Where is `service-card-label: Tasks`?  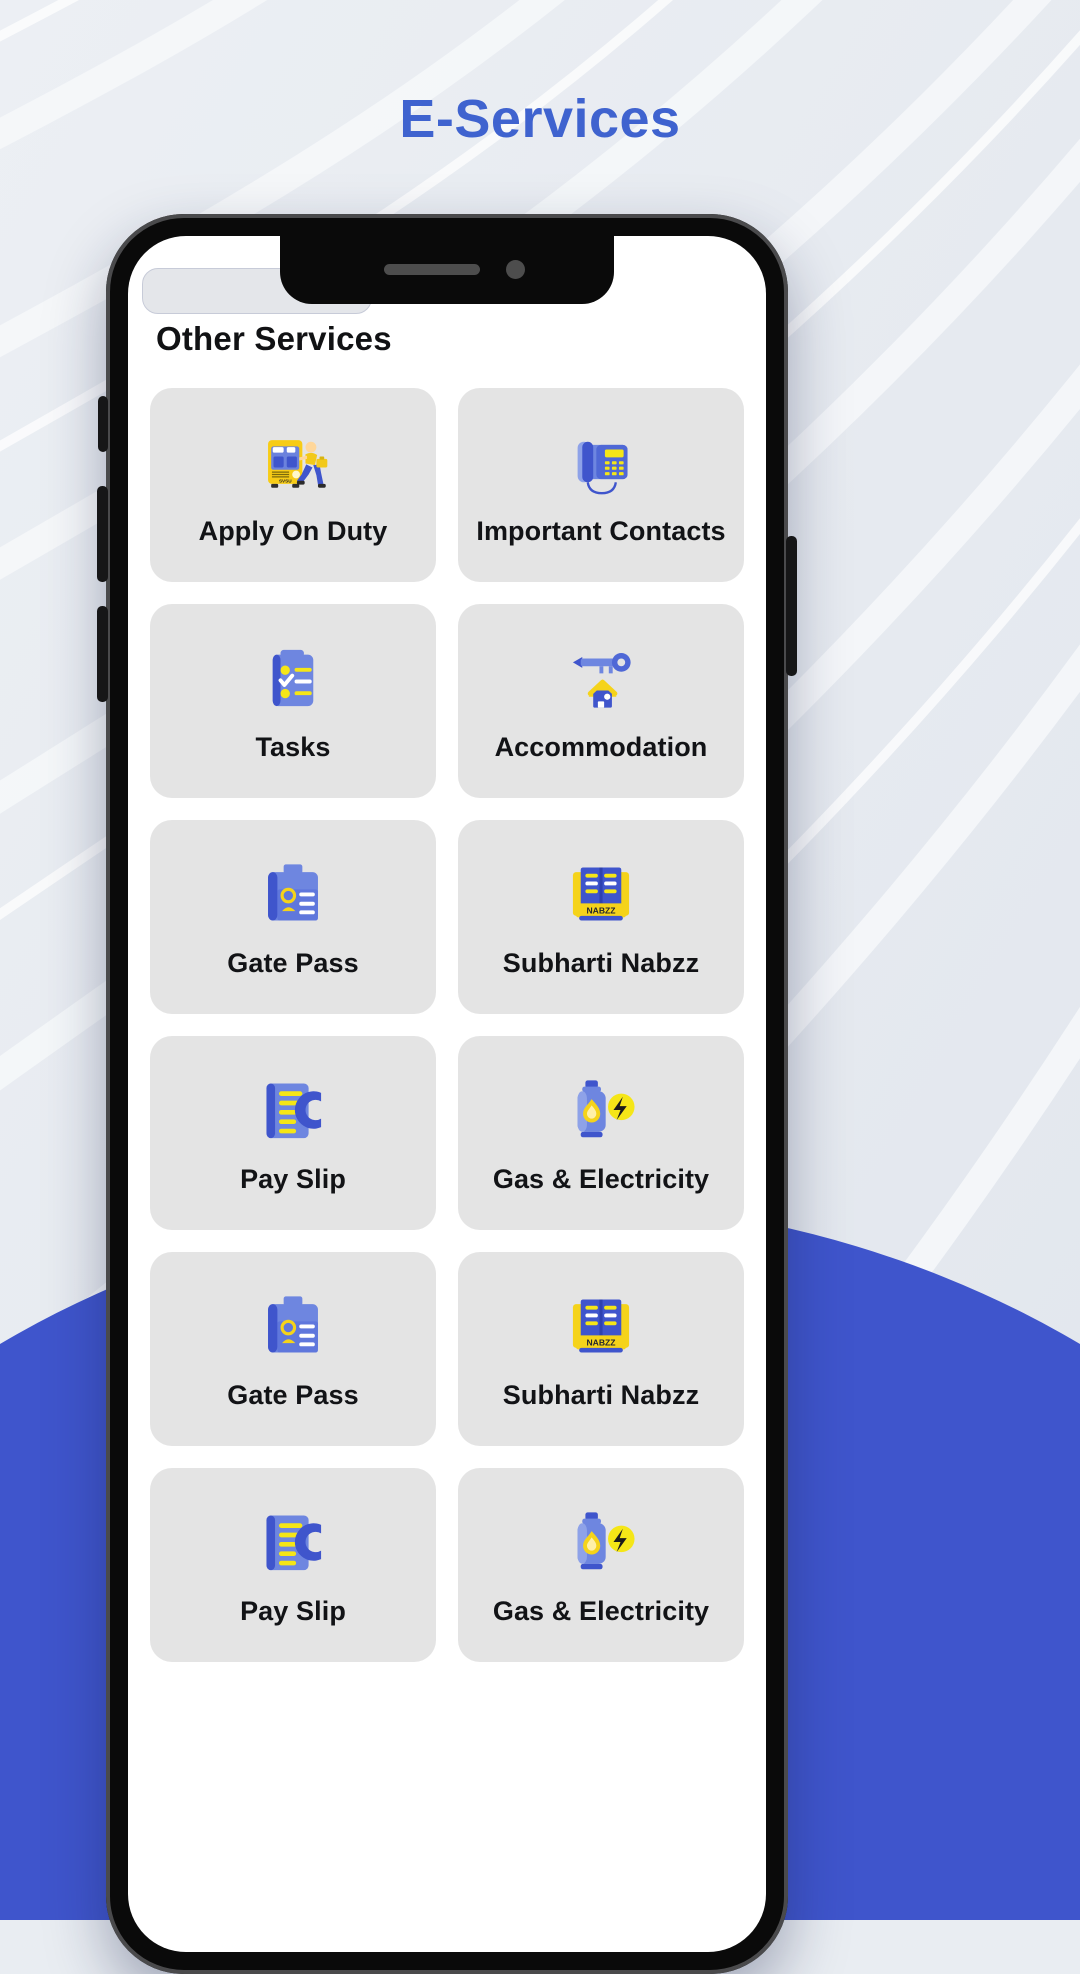
service-card-label: Tasks is located at coordinates (293, 747).